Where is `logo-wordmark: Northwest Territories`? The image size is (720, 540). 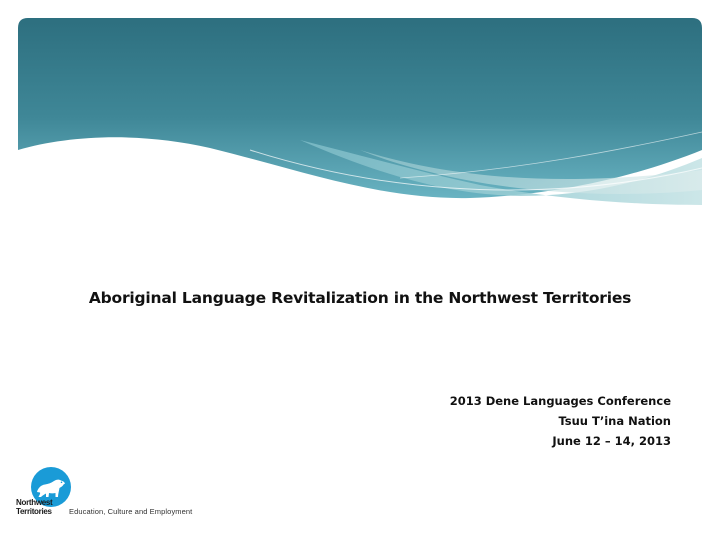
logo-wordmark: Northwest Territories is located at coordinates (34, 507).